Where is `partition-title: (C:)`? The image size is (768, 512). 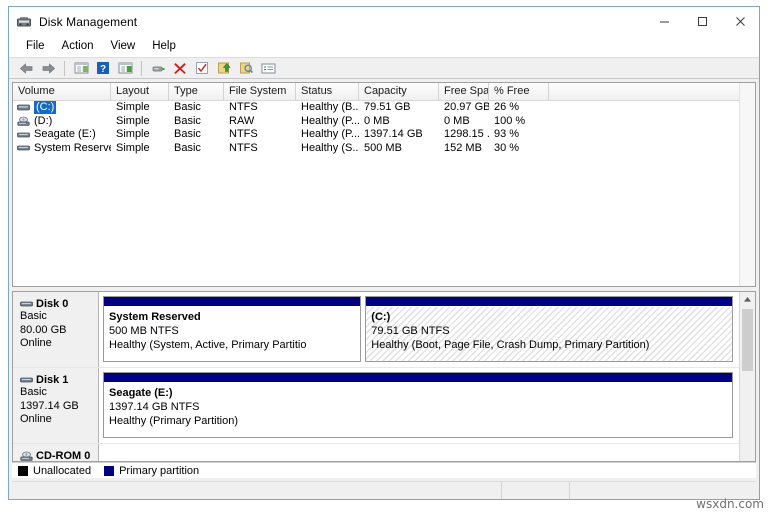
partition-title: (C:) is located at coordinates (381, 317).